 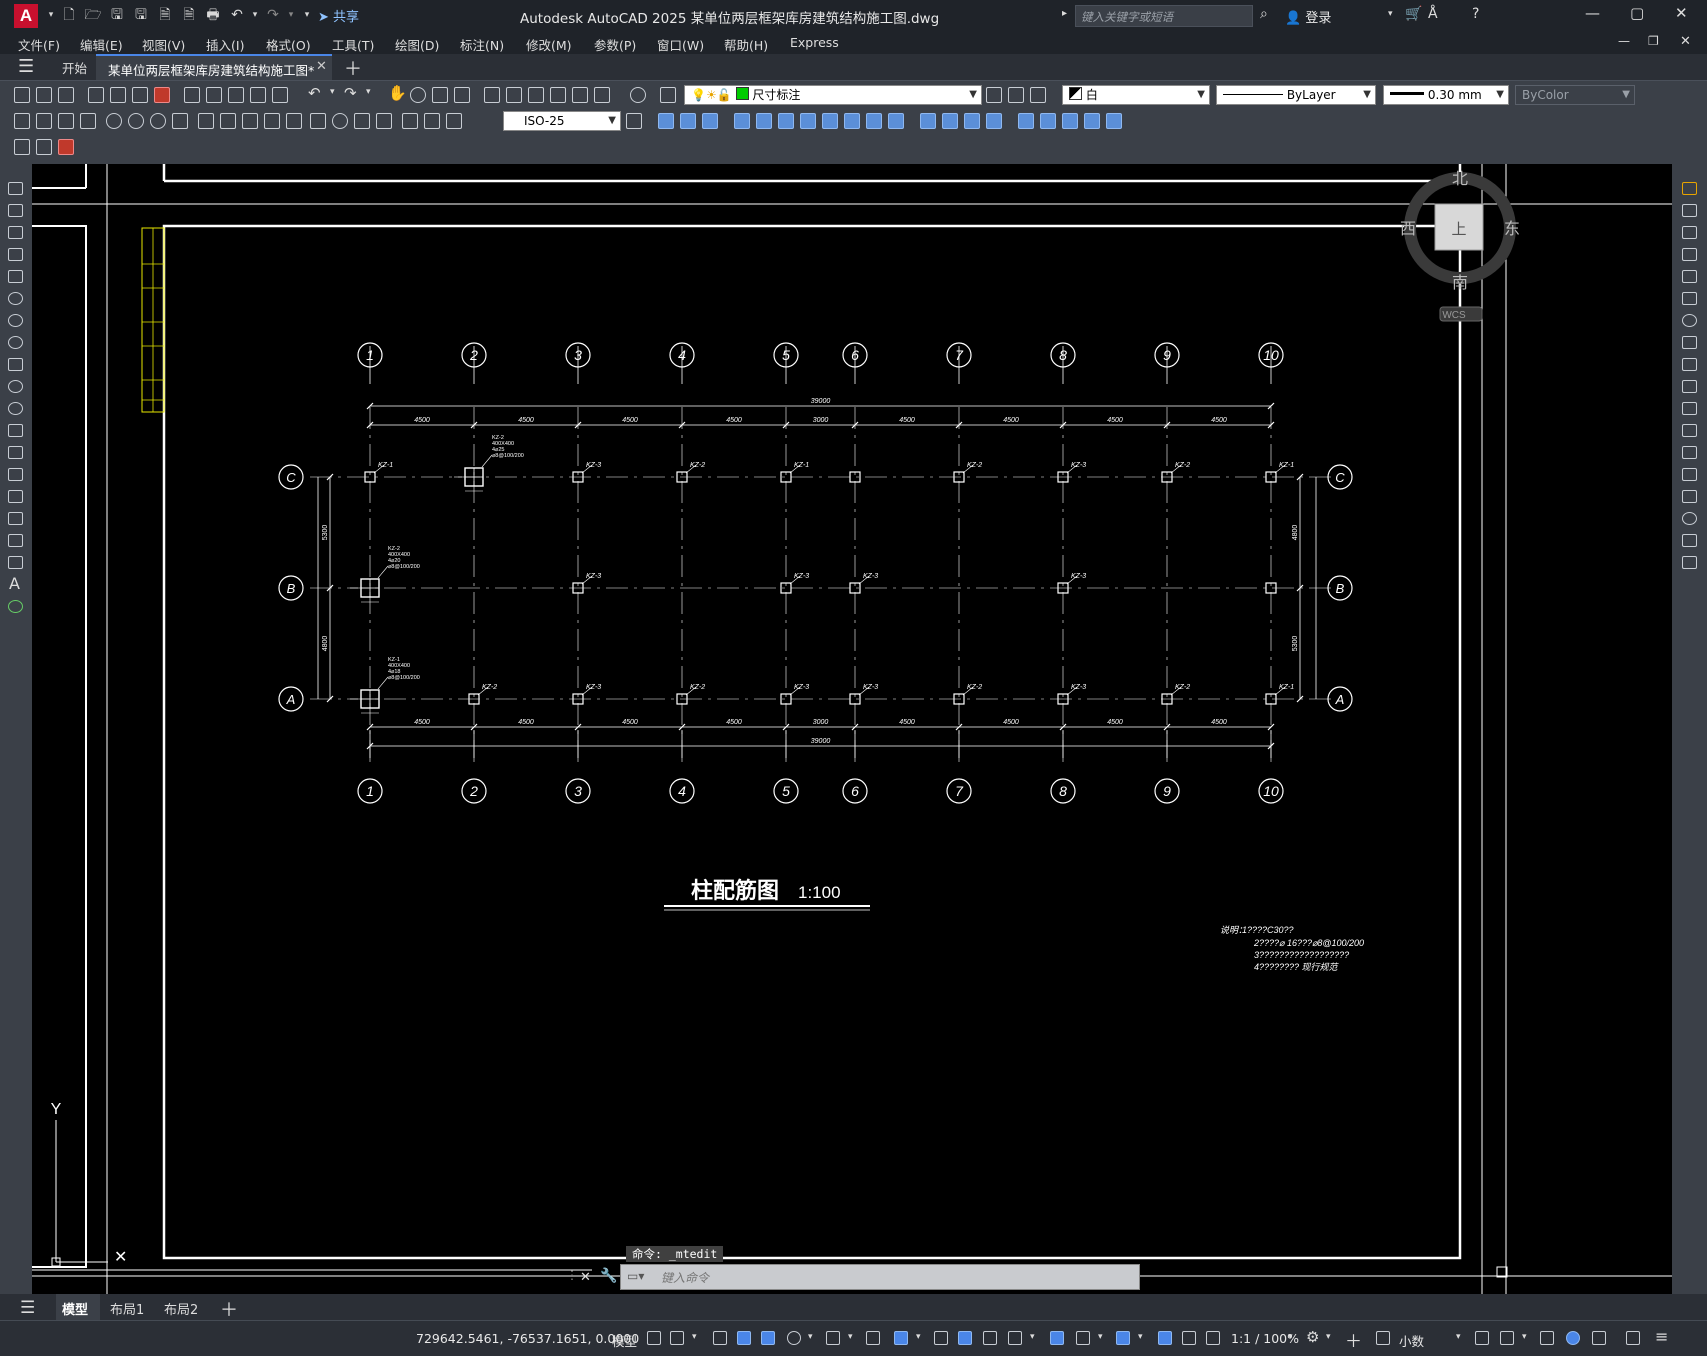 I want to click on modify-join-icon, so click(x=1689, y=474).